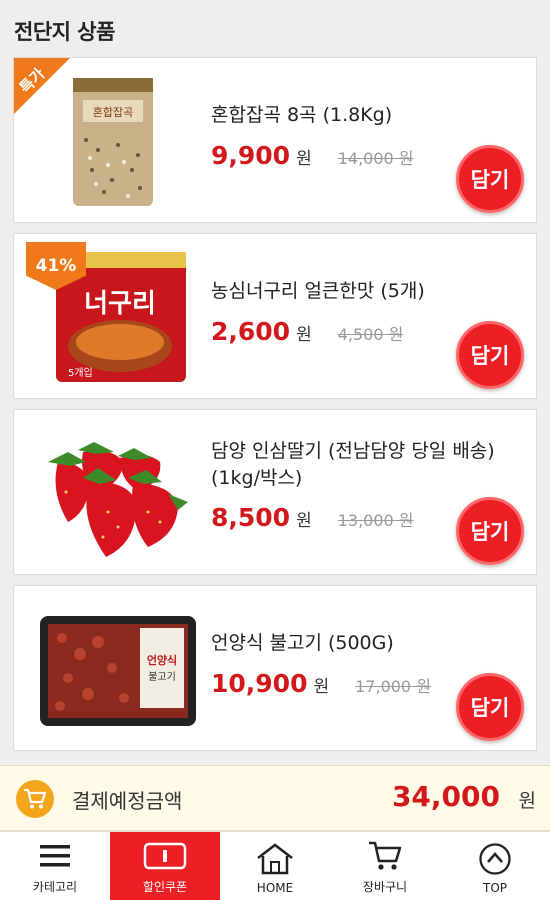 Image resolution: width=550 pixels, height=900 pixels. I want to click on nav-label: 카테고리, so click(55, 887).